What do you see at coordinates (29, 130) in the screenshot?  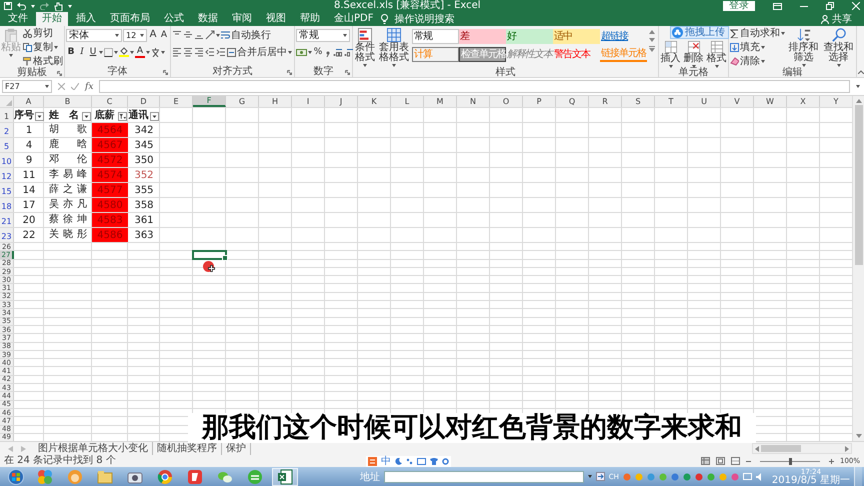 I see `table-cell-text: 1` at bounding box center [29, 130].